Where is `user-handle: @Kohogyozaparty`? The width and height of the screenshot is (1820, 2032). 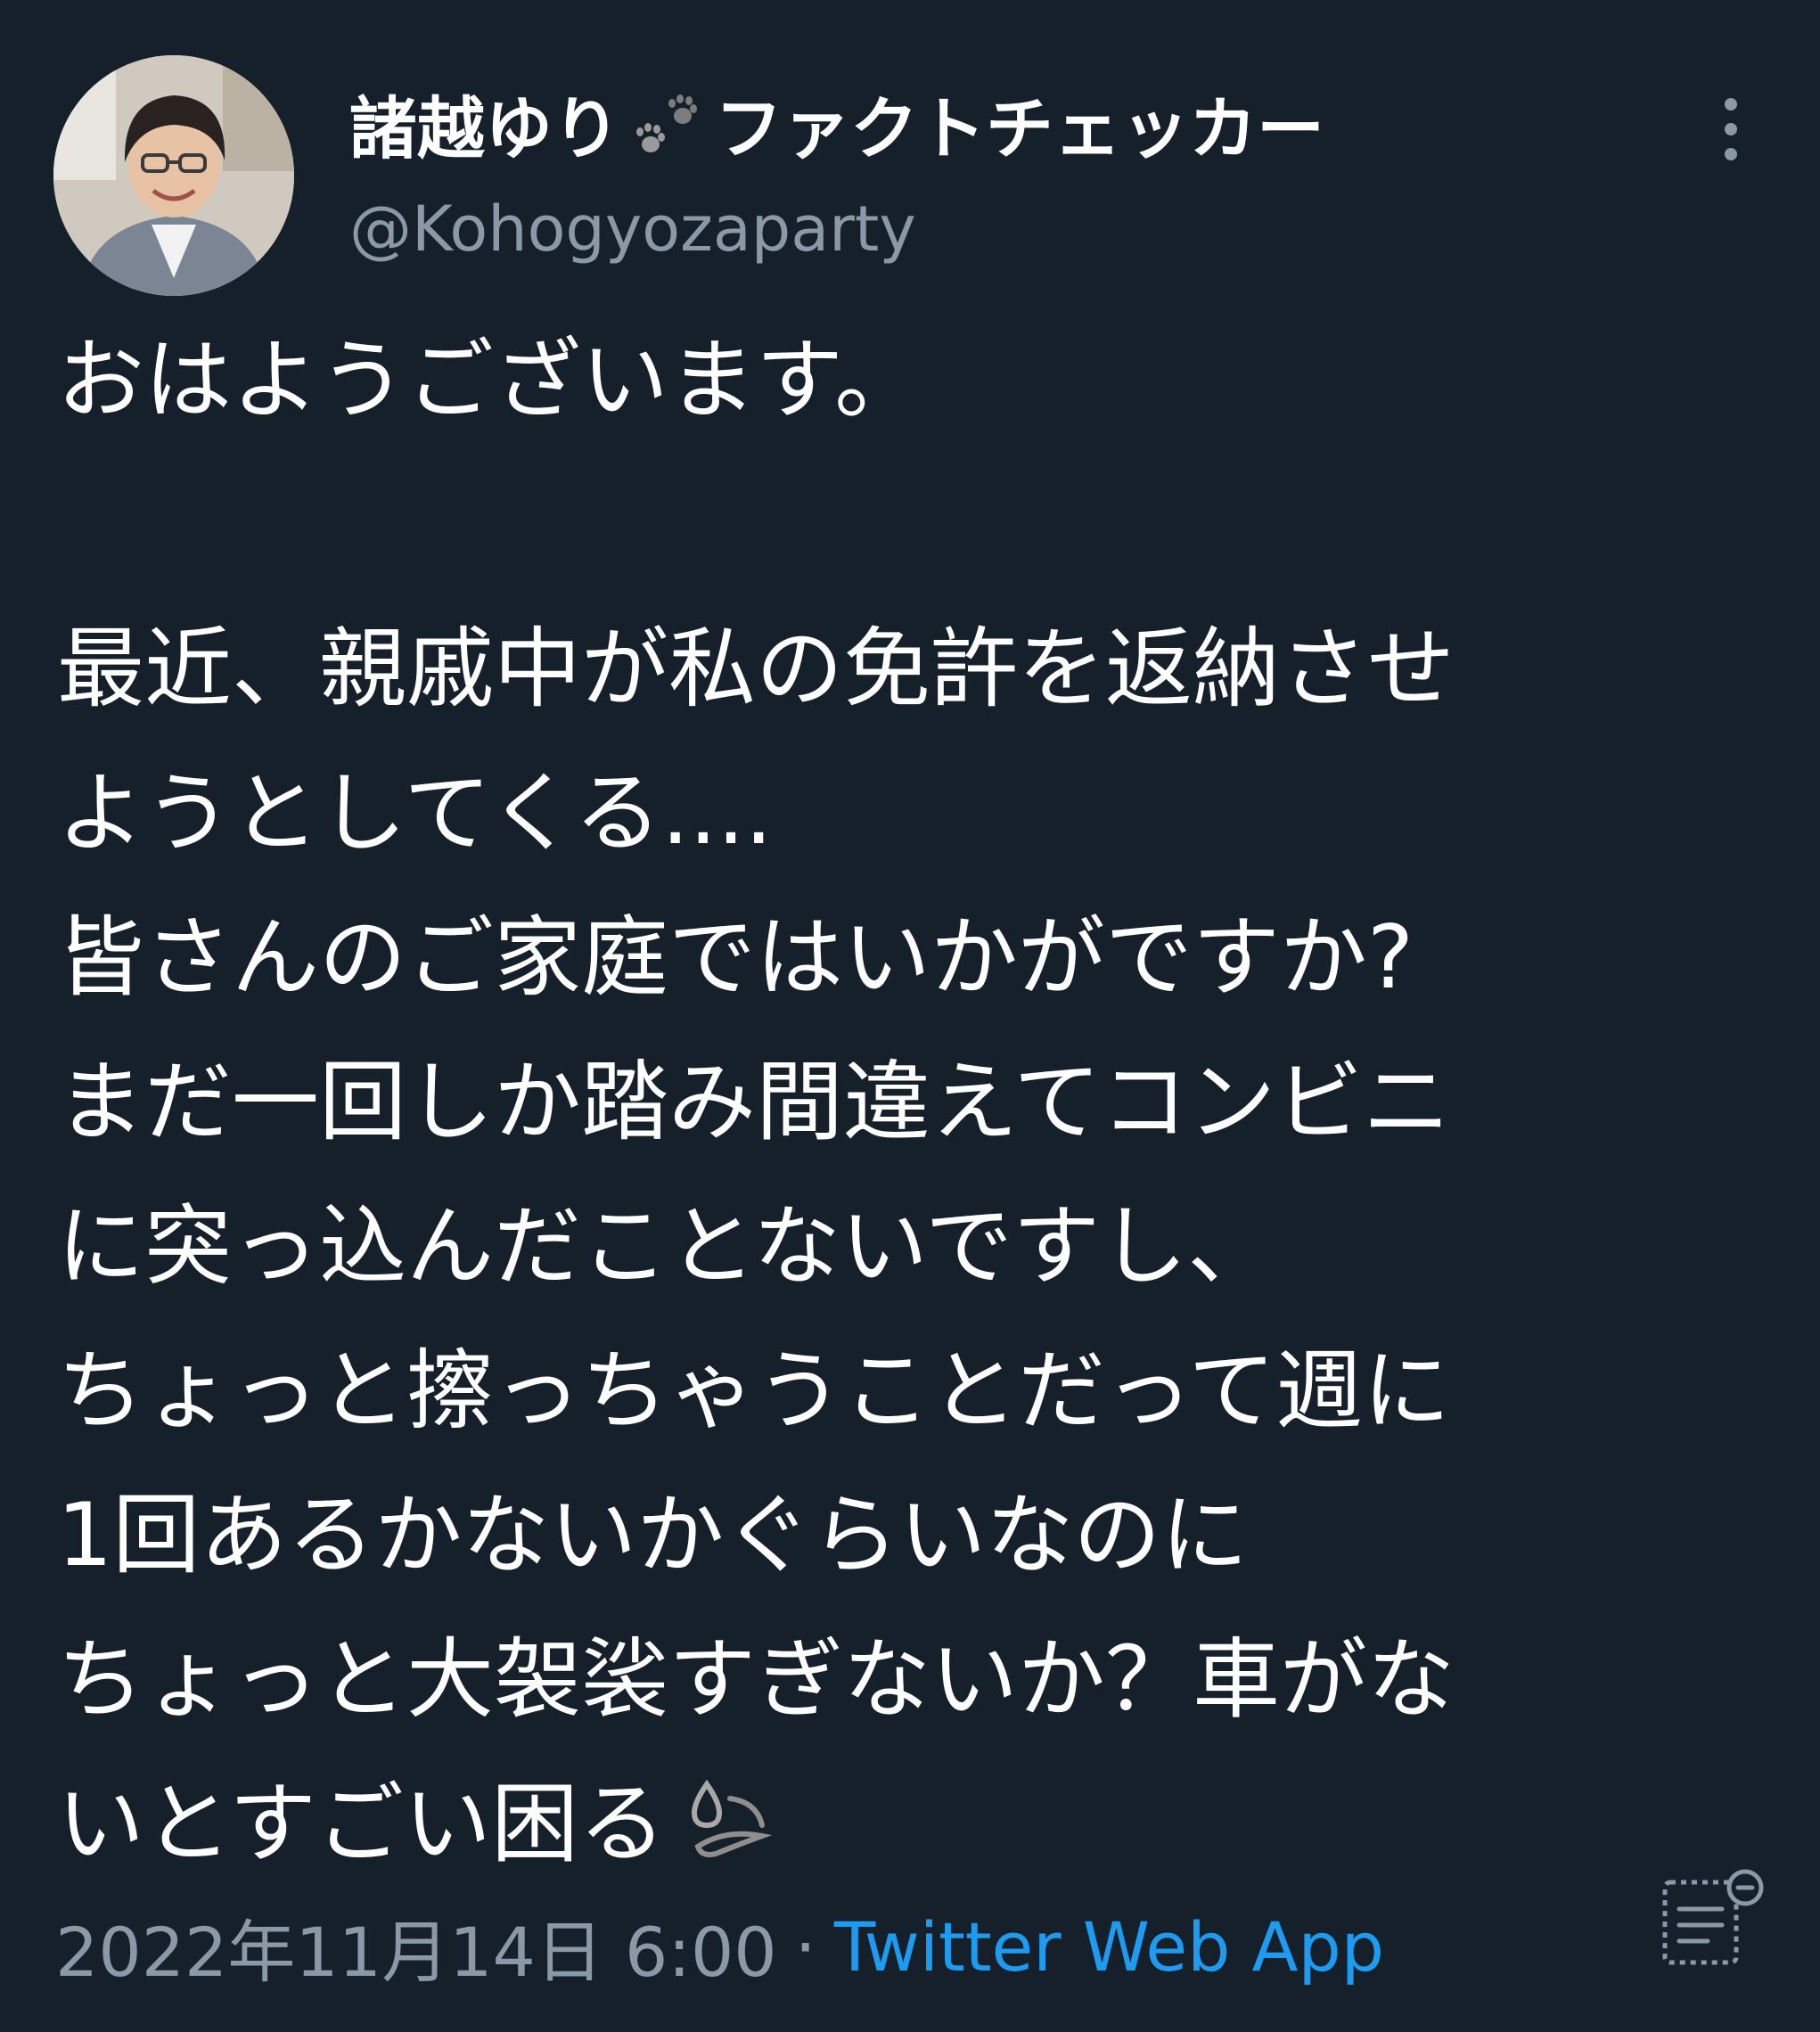
user-handle: @Kohogyozaparty is located at coordinates (632, 229).